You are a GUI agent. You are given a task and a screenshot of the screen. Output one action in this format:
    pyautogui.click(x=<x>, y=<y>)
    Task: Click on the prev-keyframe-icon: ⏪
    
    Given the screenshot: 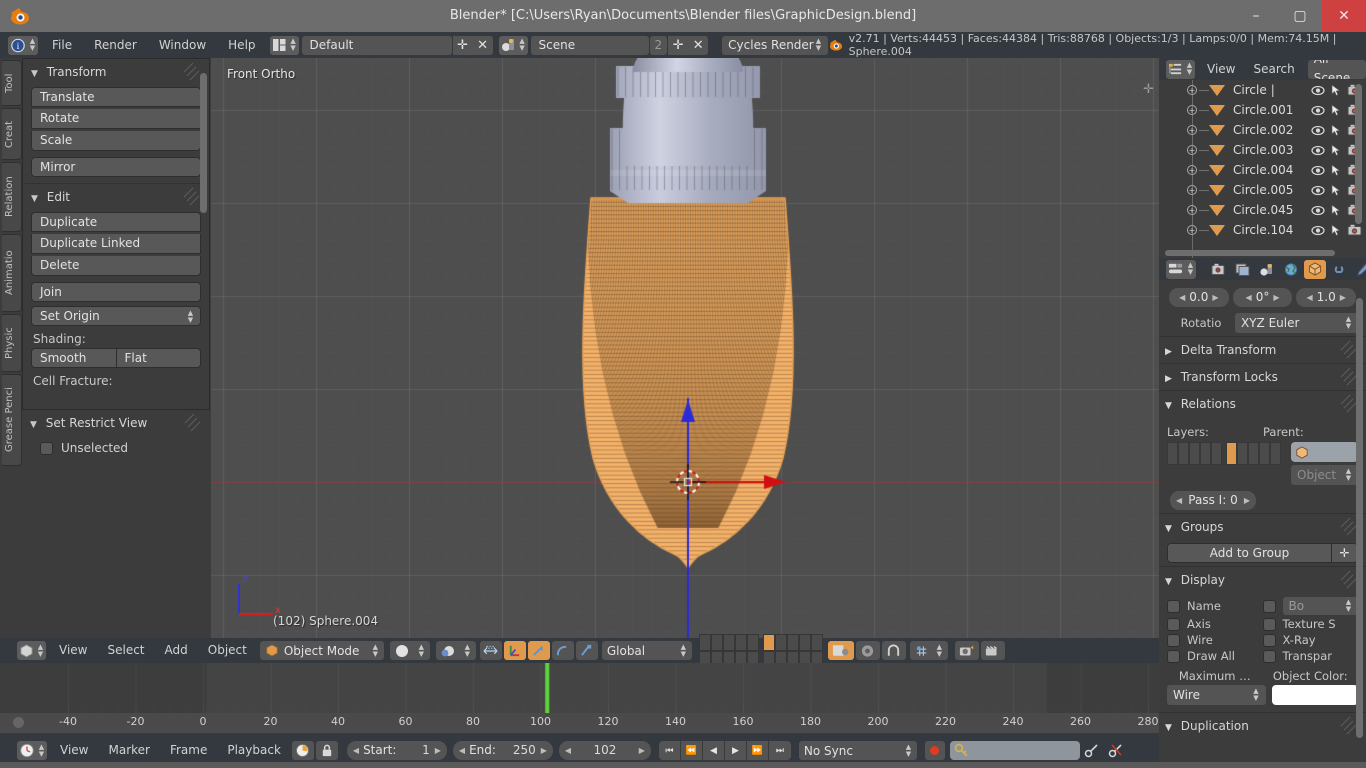 What is the action you would take?
    pyautogui.click(x=692, y=750)
    